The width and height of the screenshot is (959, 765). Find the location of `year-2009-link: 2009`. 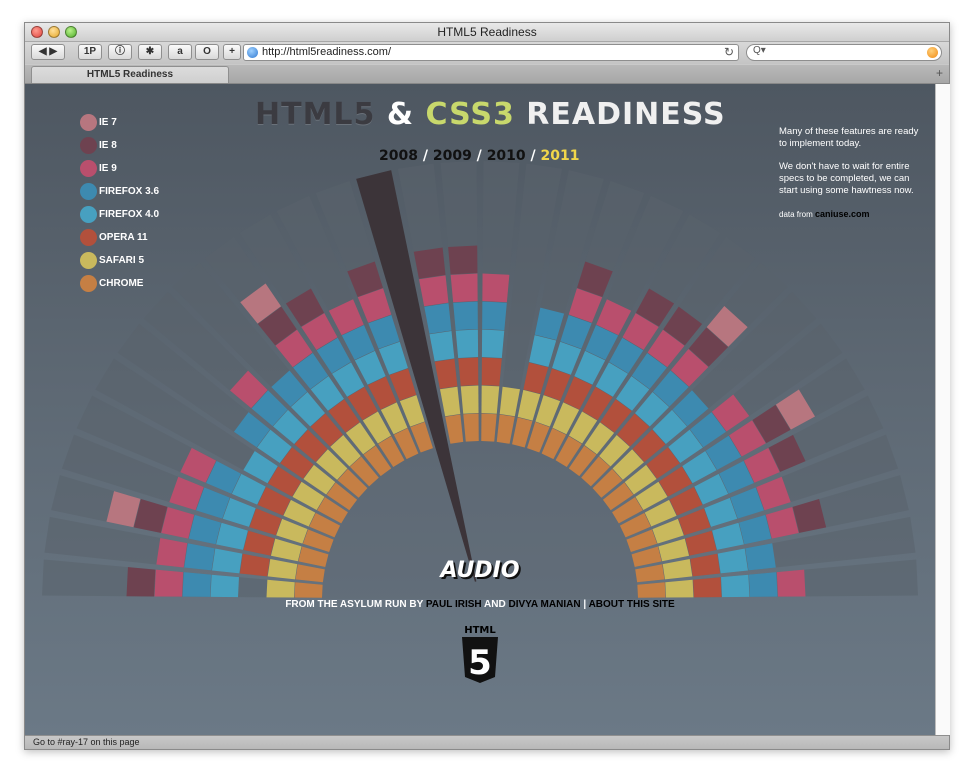

year-2009-link: 2009 is located at coordinates (452, 156).